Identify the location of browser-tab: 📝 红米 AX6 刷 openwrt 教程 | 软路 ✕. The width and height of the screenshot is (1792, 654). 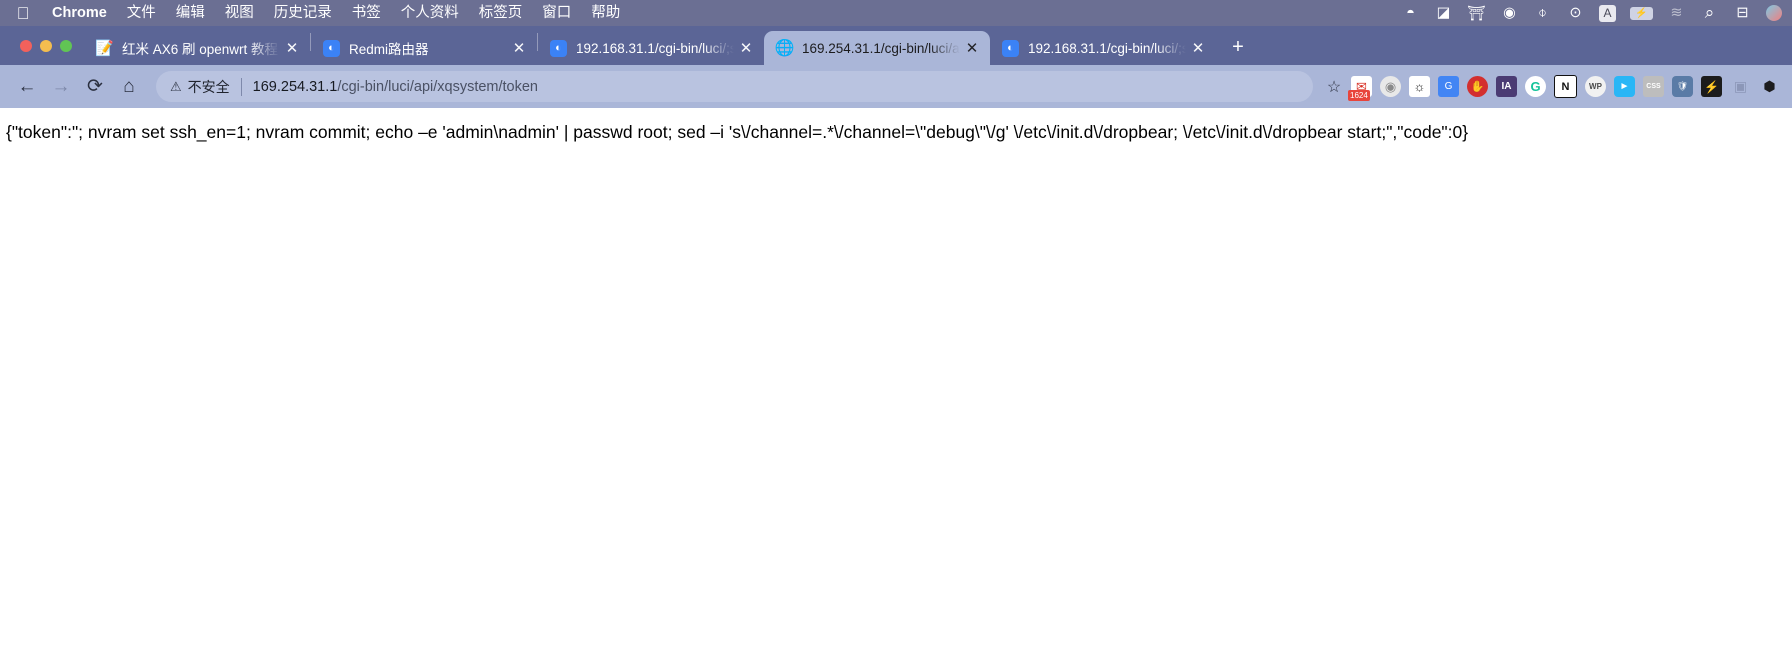
(197, 48).